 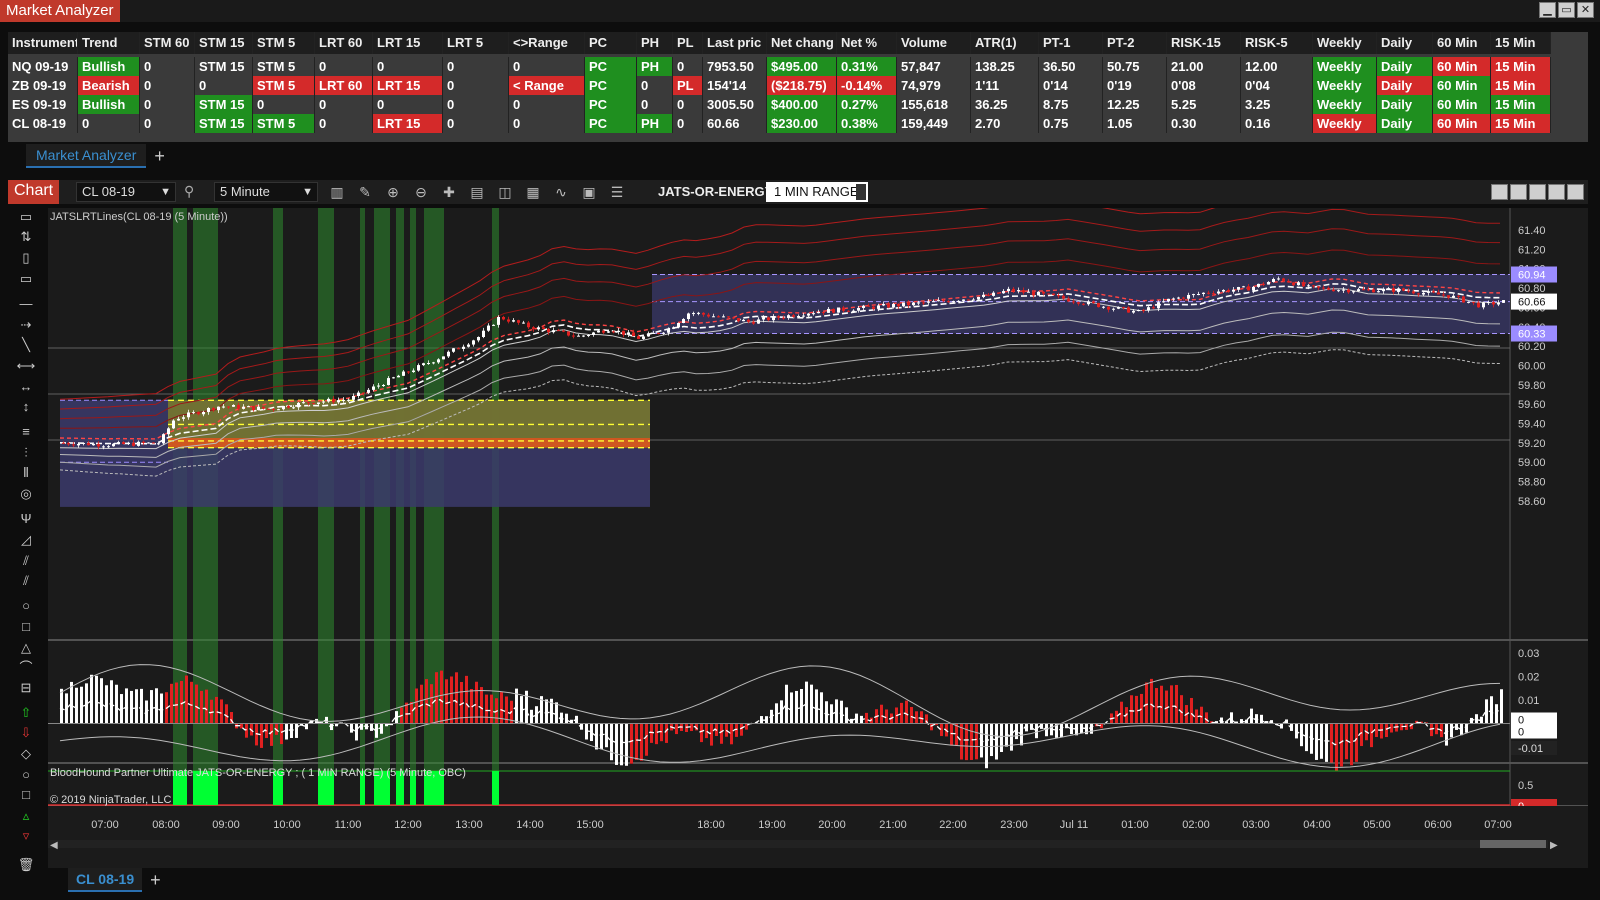 What do you see at coordinates (1566, 10) in the screenshot?
I see `maximize-button: ▭` at bounding box center [1566, 10].